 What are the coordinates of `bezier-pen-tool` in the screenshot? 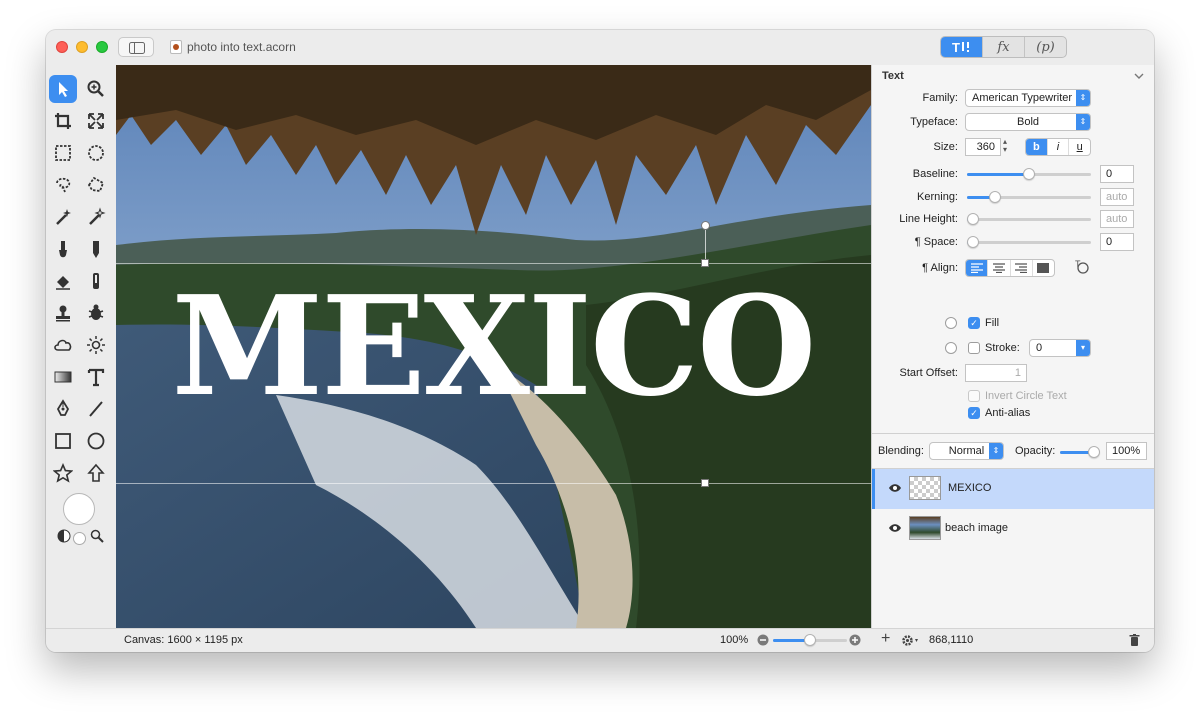 It's located at (63, 409).